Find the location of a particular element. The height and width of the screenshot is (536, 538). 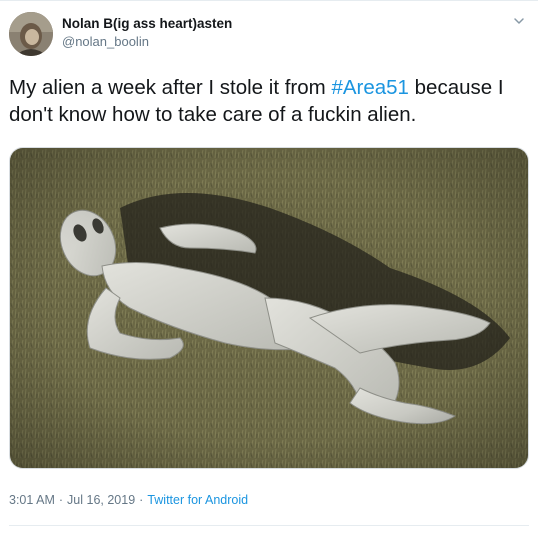

tweet-source-link: Twitter for Android is located at coordinates (197, 500).